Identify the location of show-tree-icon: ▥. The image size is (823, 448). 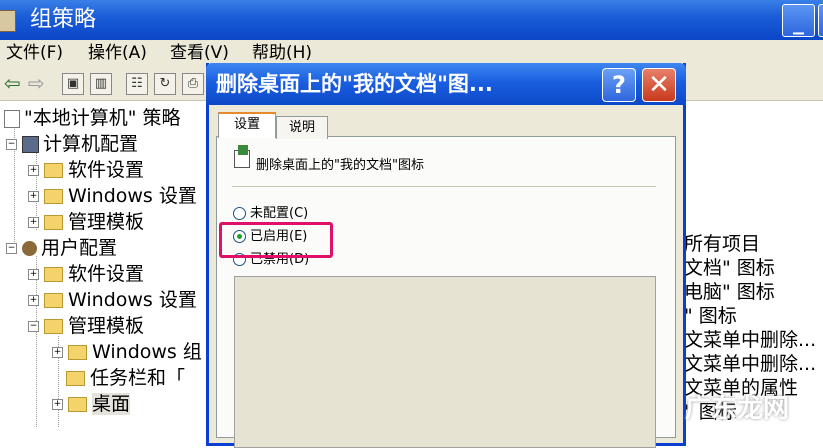
(101, 84).